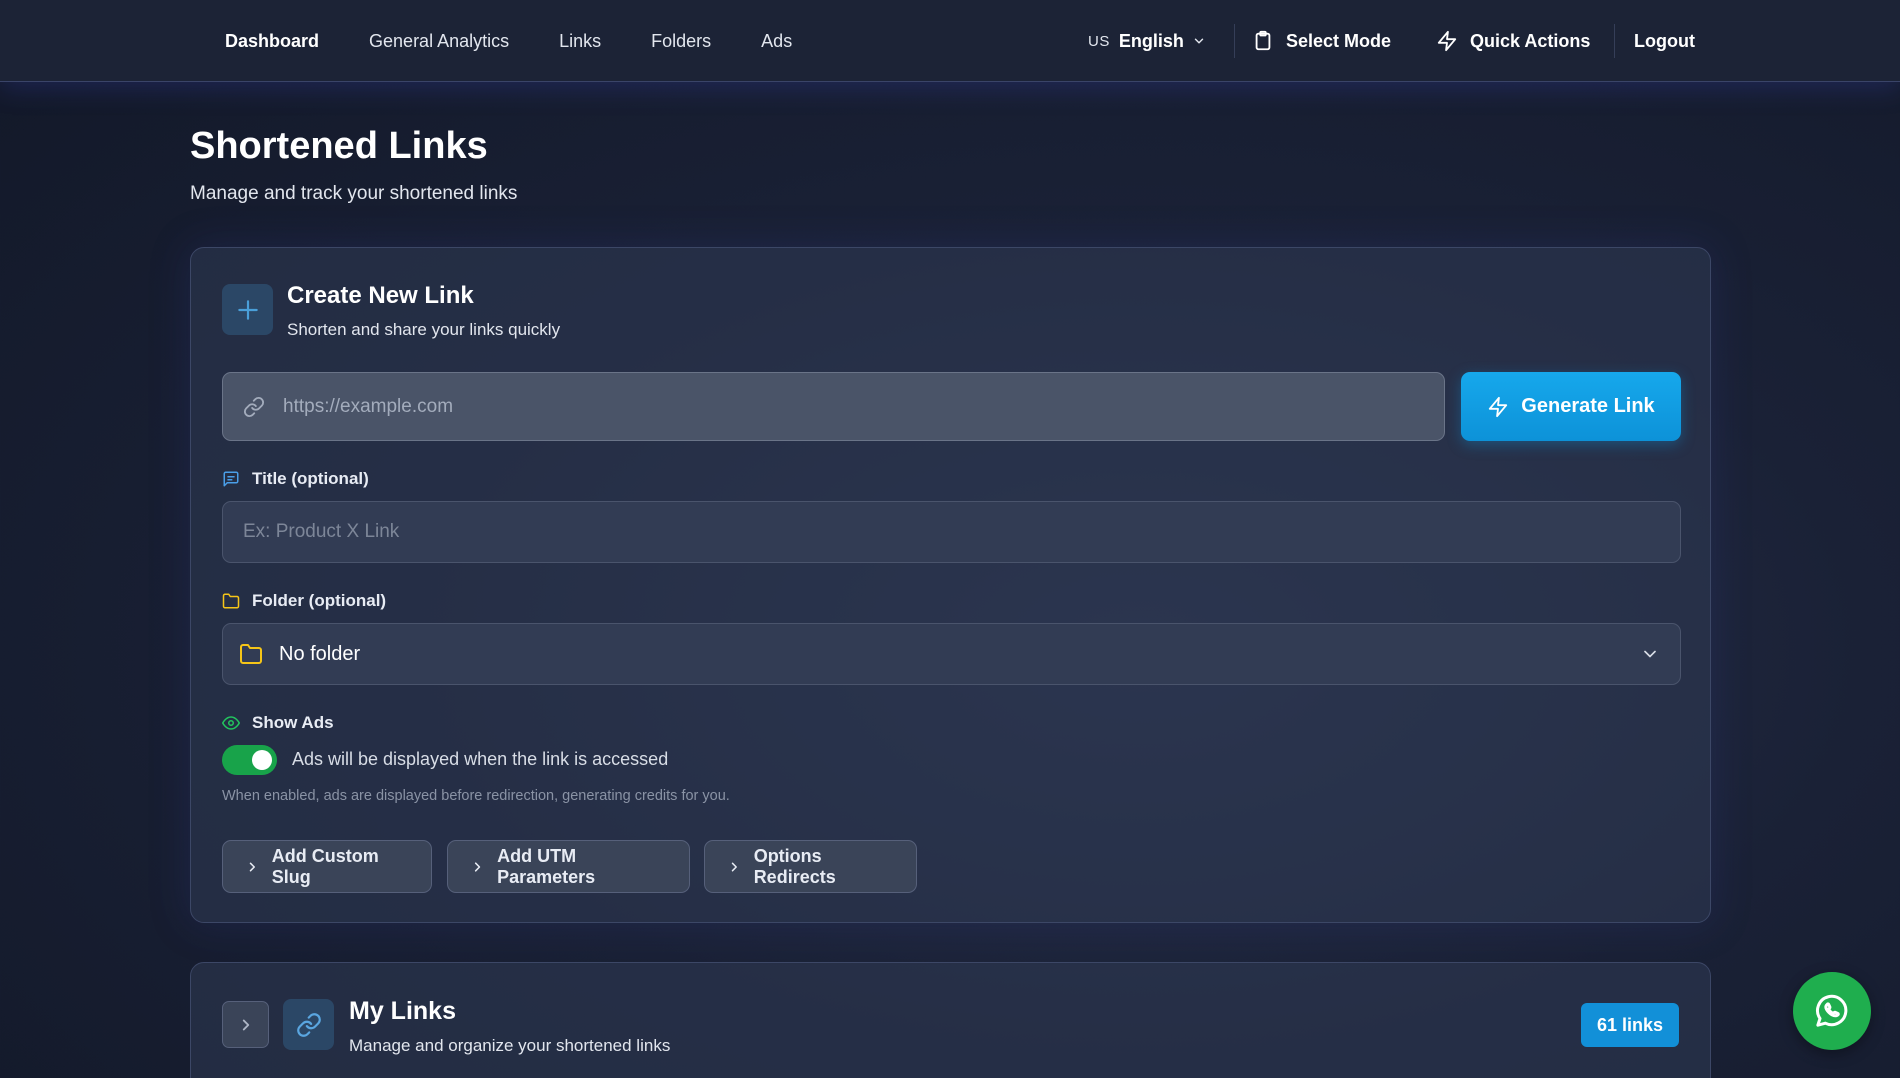  What do you see at coordinates (249, 760) in the screenshot?
I see `show-ads-toggle` at bounding box center [249, 760].